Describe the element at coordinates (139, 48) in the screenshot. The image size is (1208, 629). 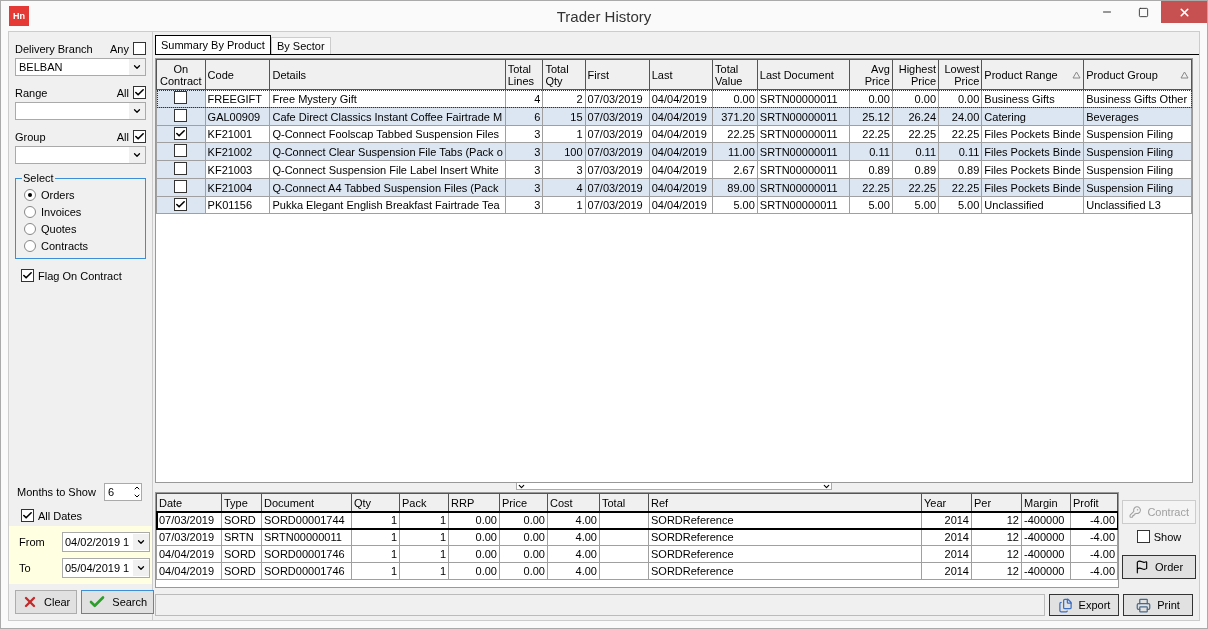
I see `any-checkbox` at that location.